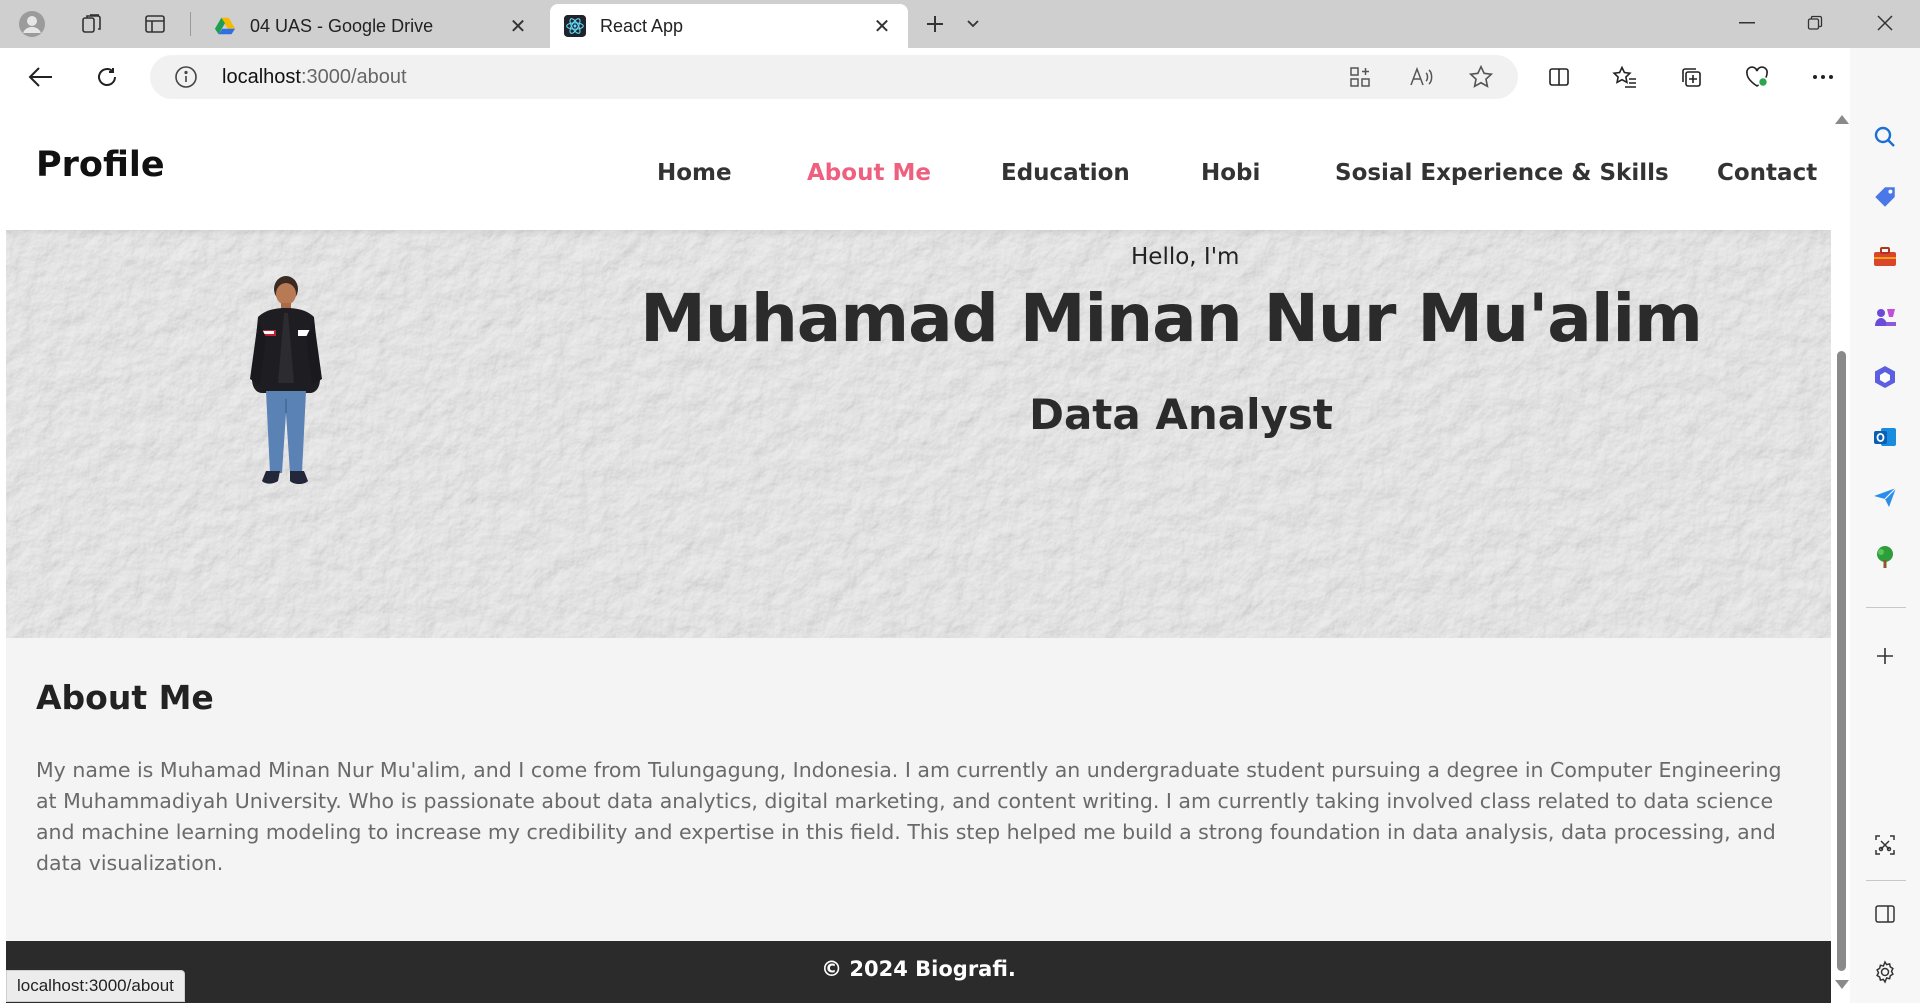 This screenshot has width=1920, height=1003. I want to click on tab-separator, so click(190, 24).